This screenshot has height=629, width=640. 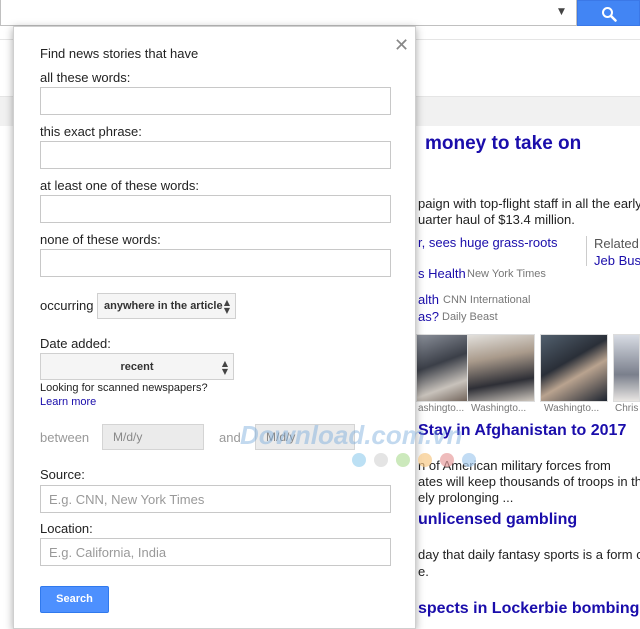 I want to click on date-added-value: recent, so click(x=137, y=367).